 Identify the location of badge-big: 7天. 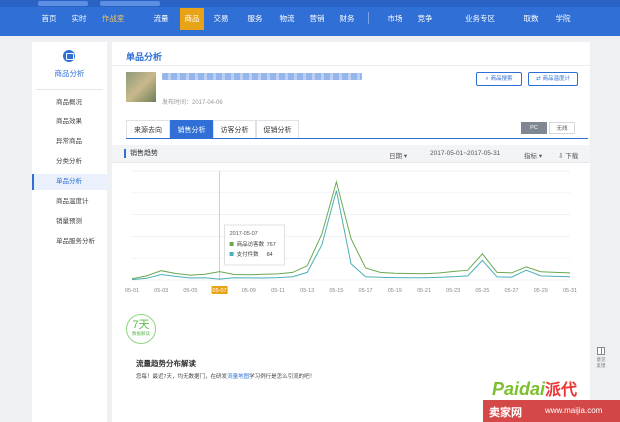
(141, 325).